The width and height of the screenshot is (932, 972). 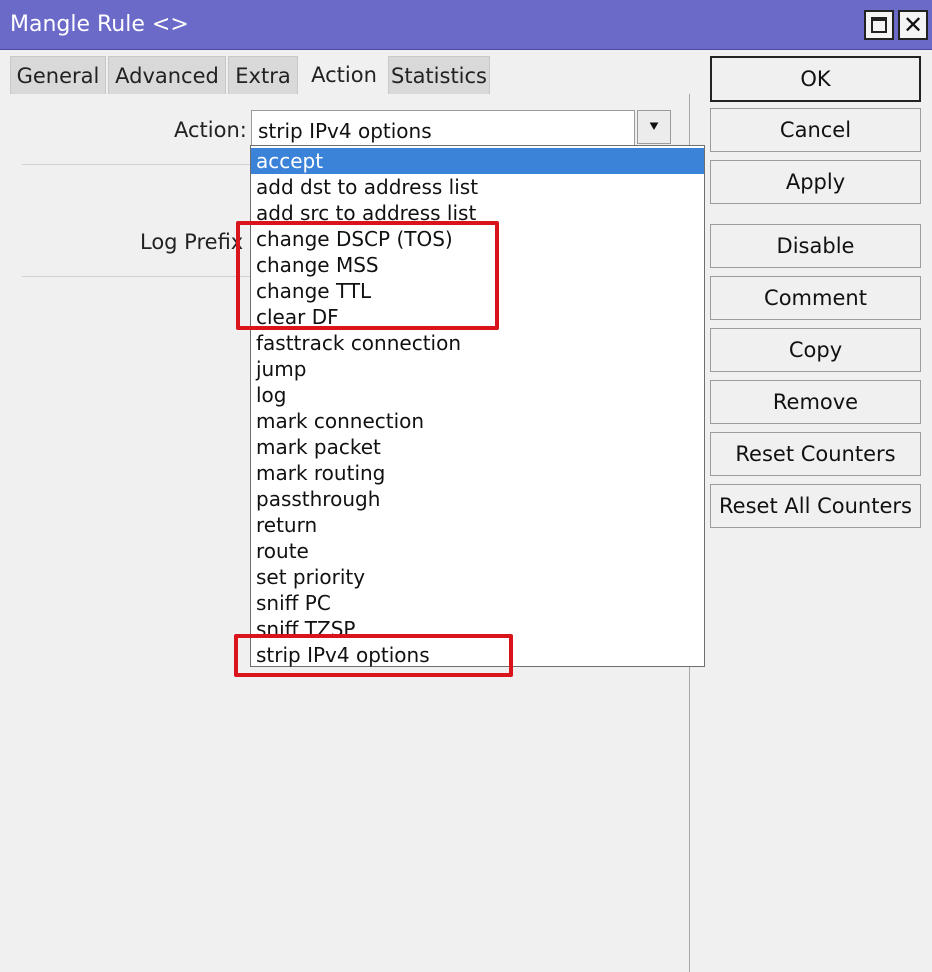 What do you see at coordinates (477, 603) in the screenshot?
I see `option-sniff-pc: sniff PC` at bounding box center [477, 603].